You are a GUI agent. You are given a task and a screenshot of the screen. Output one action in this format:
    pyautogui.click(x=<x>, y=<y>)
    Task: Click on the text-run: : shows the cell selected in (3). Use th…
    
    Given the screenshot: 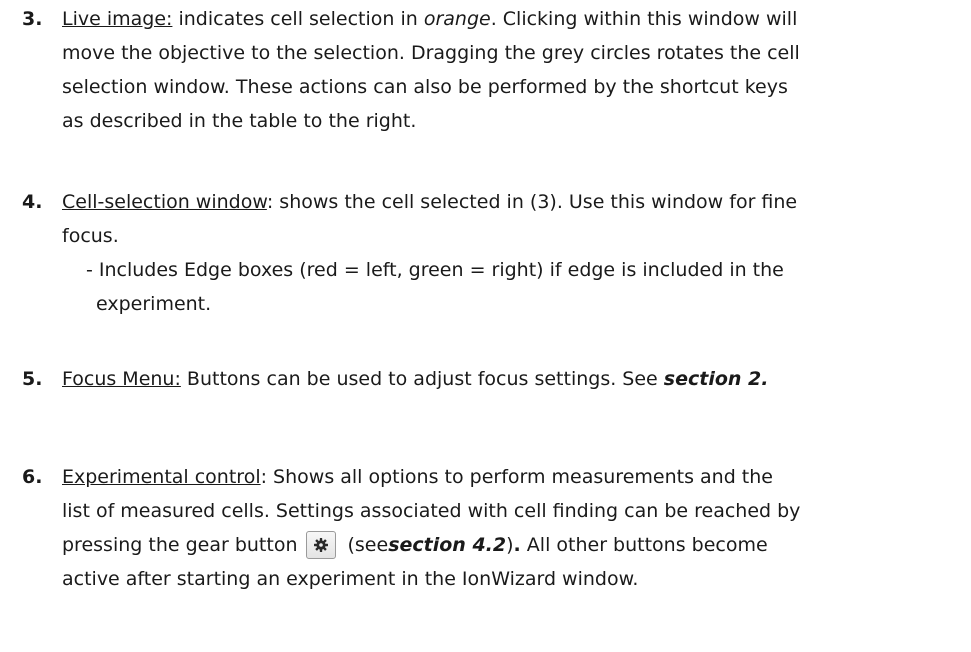 What is the action you would take?
    pyautogui.click(x=532, y=202)
    